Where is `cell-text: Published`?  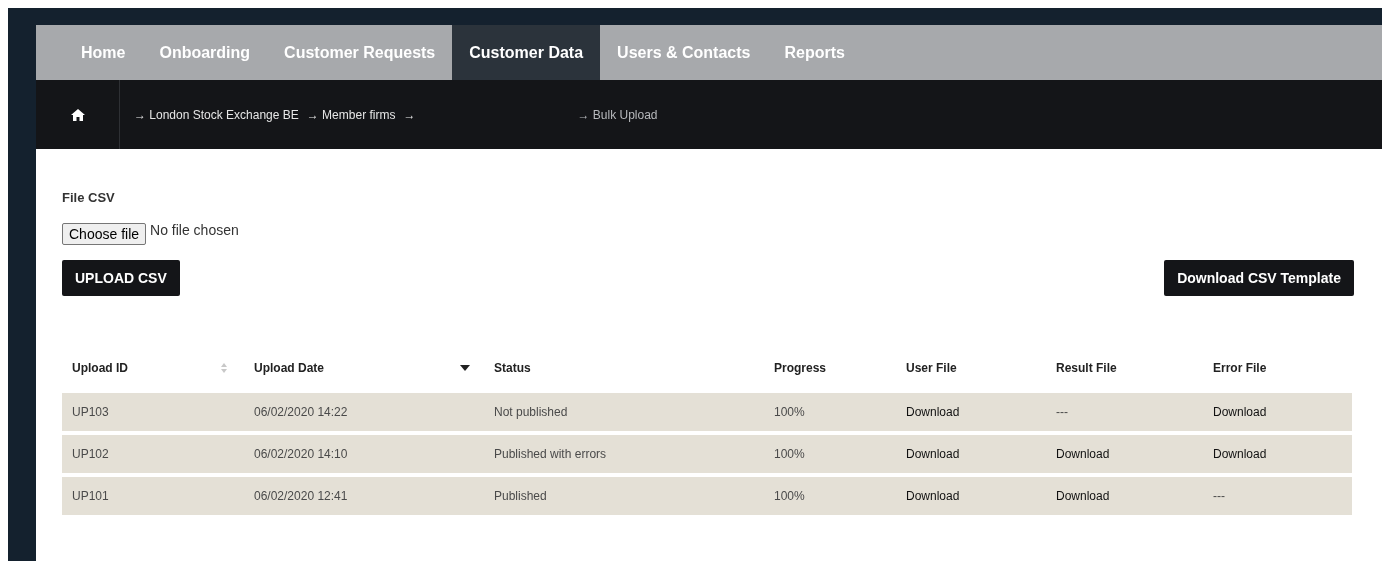
cell-text: Published is located at coordinates (520, 496).